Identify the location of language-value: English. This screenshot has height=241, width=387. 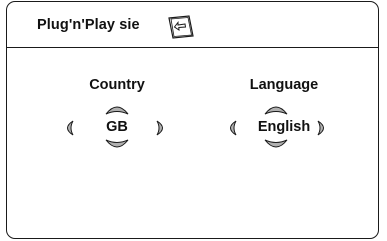
(284, 127).